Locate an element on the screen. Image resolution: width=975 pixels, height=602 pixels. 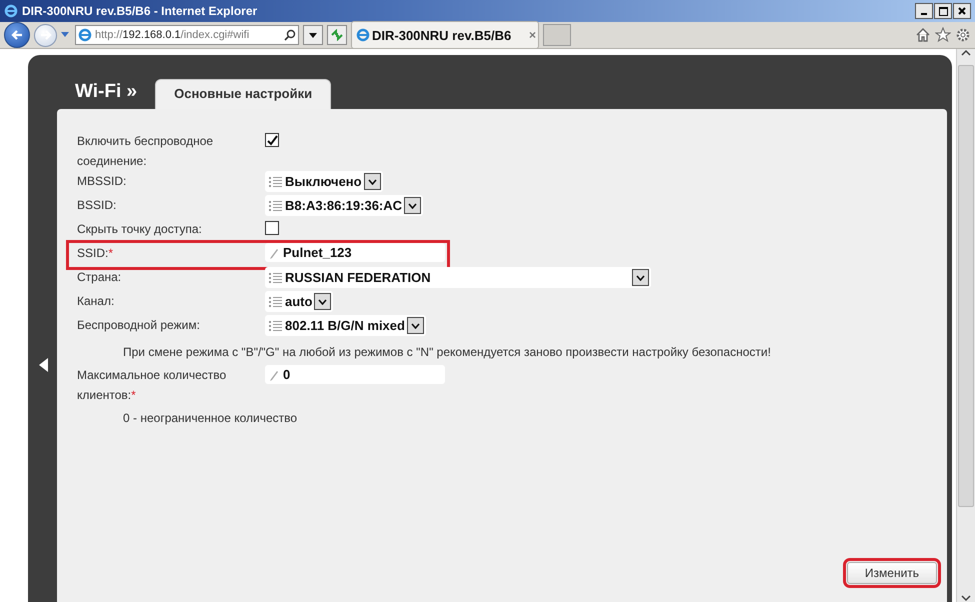
maximize-icon is located at coordinates (943, 11).